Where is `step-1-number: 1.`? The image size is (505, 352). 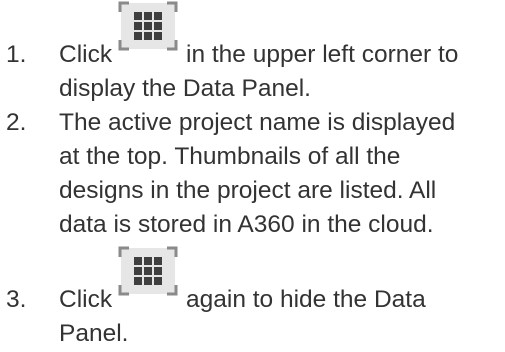
step-1-number: 1. is located at coordinates (16, 54).